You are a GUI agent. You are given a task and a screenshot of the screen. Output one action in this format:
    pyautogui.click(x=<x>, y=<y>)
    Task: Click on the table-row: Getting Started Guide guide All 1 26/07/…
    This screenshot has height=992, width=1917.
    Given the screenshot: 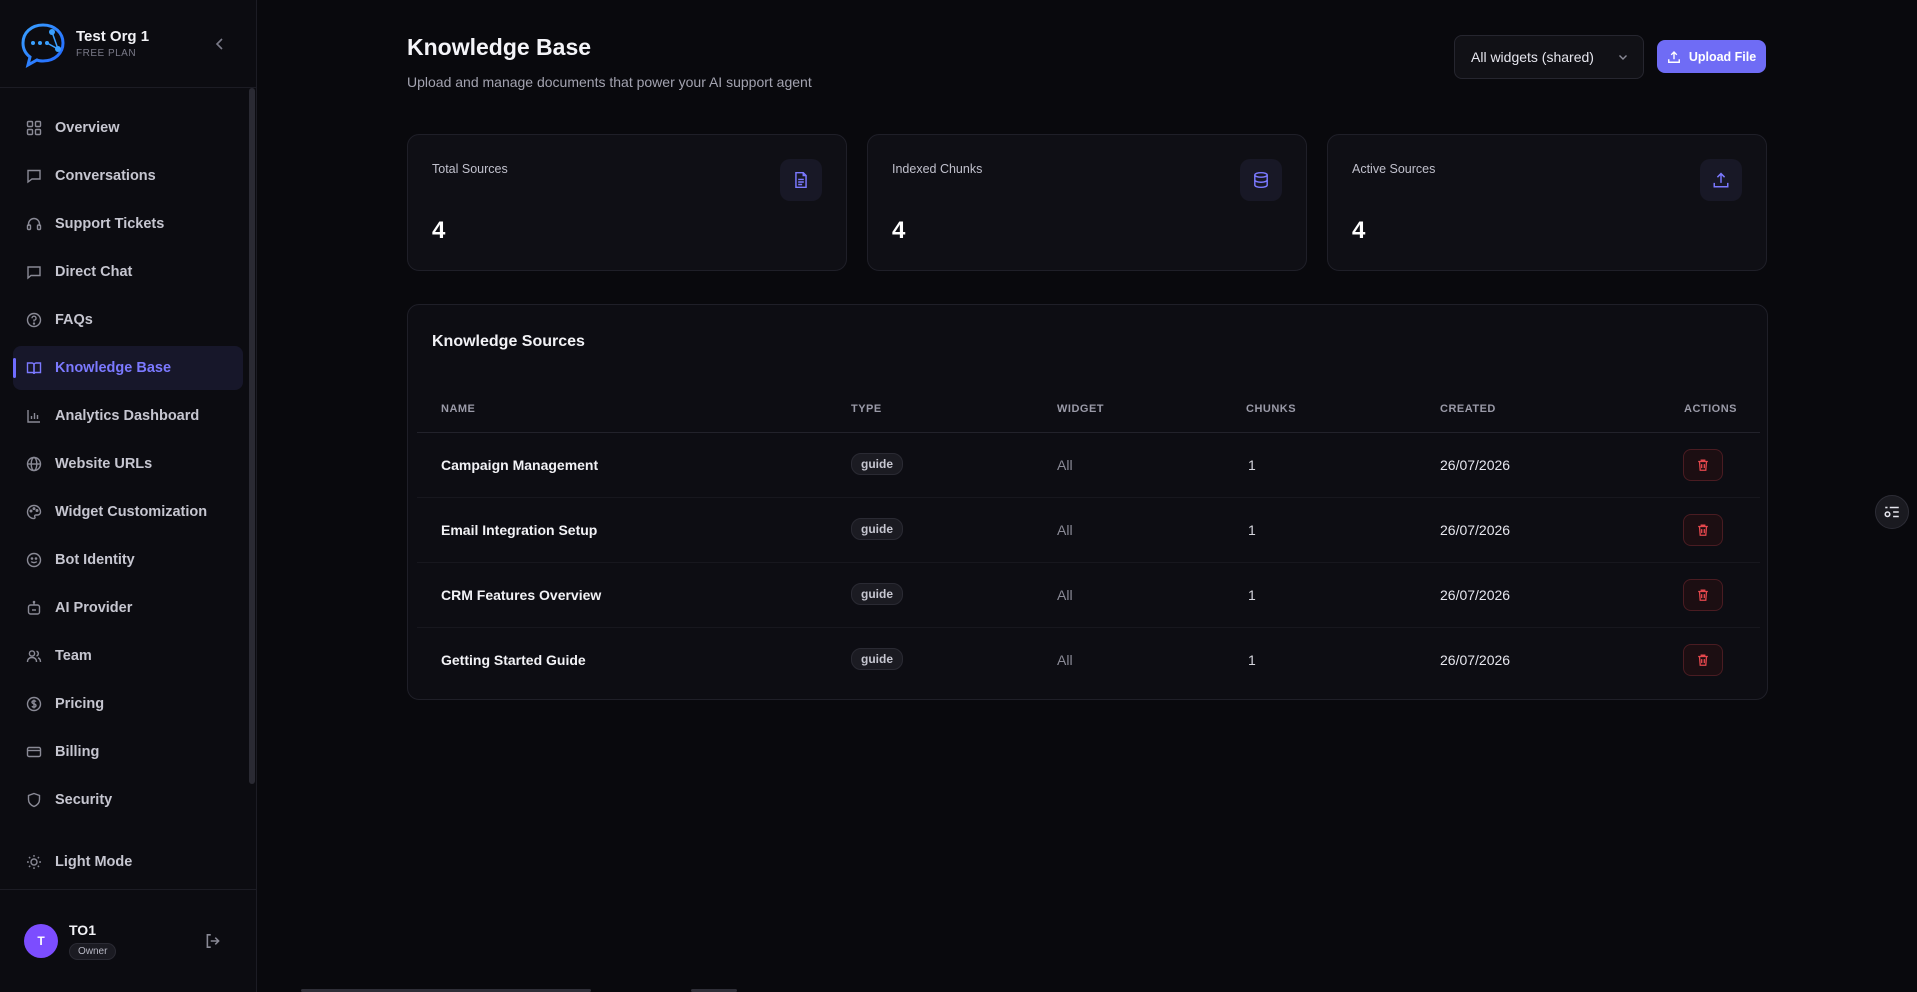 What is the action you would take?
    pyautogui.click(x=1088, y=660)
    